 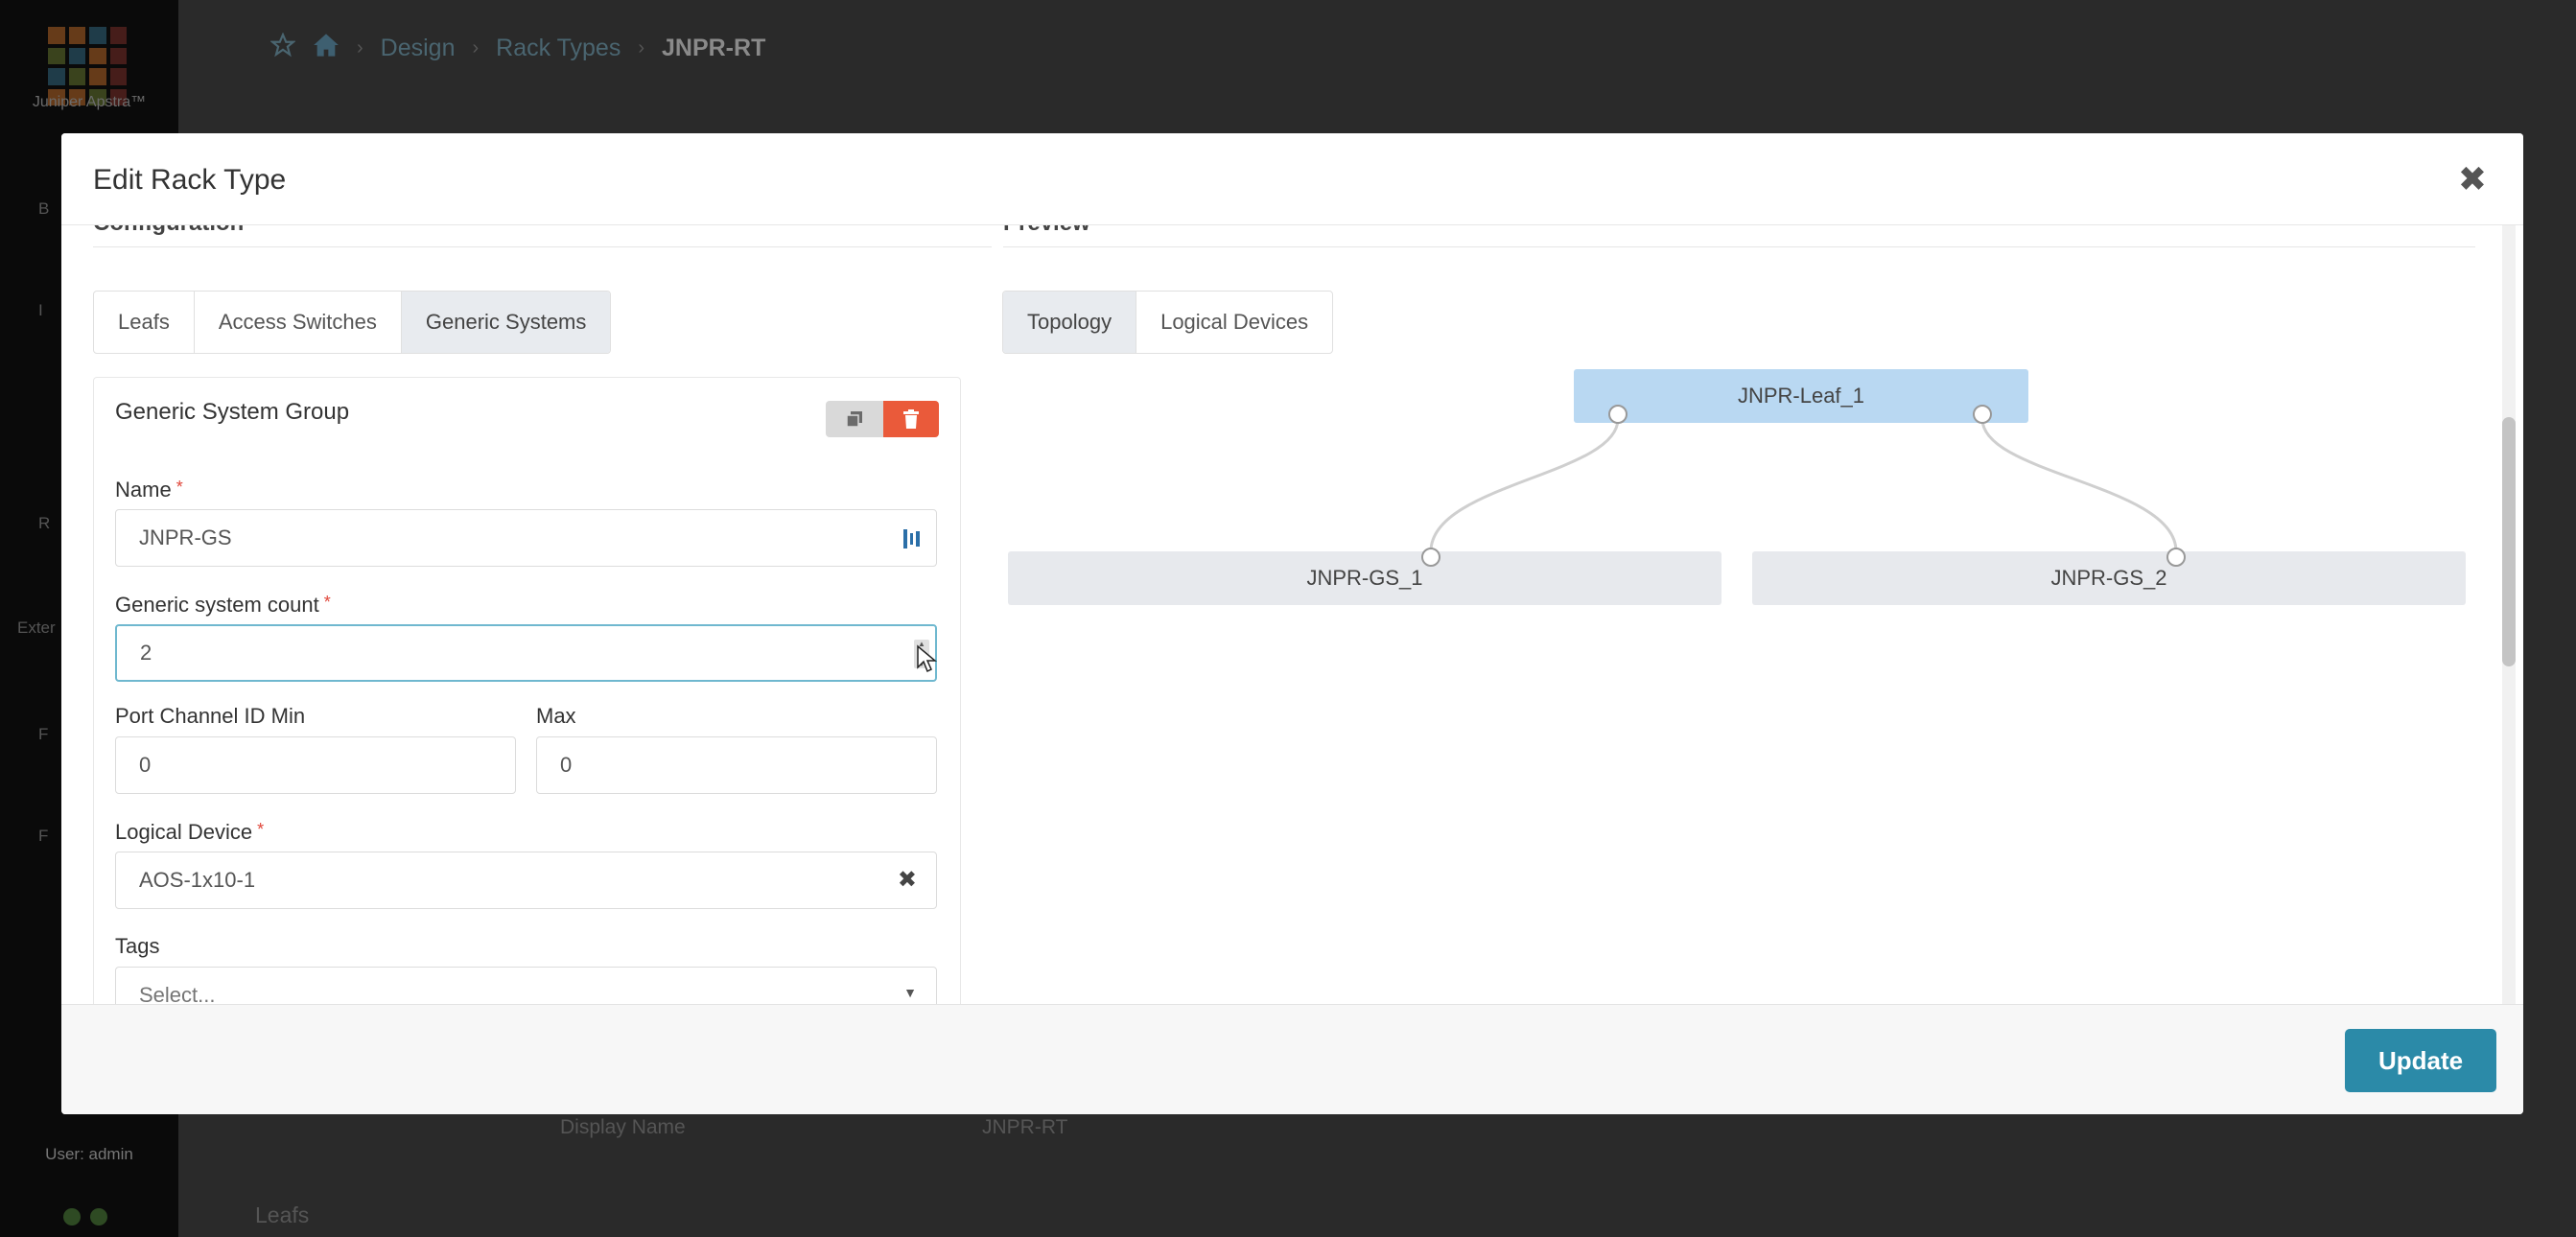 What do you see at coordinates (558, 48) in the screenshot?
I see `breadcrumb-rack-types: Rack Types` at bounding box center [558, 48].